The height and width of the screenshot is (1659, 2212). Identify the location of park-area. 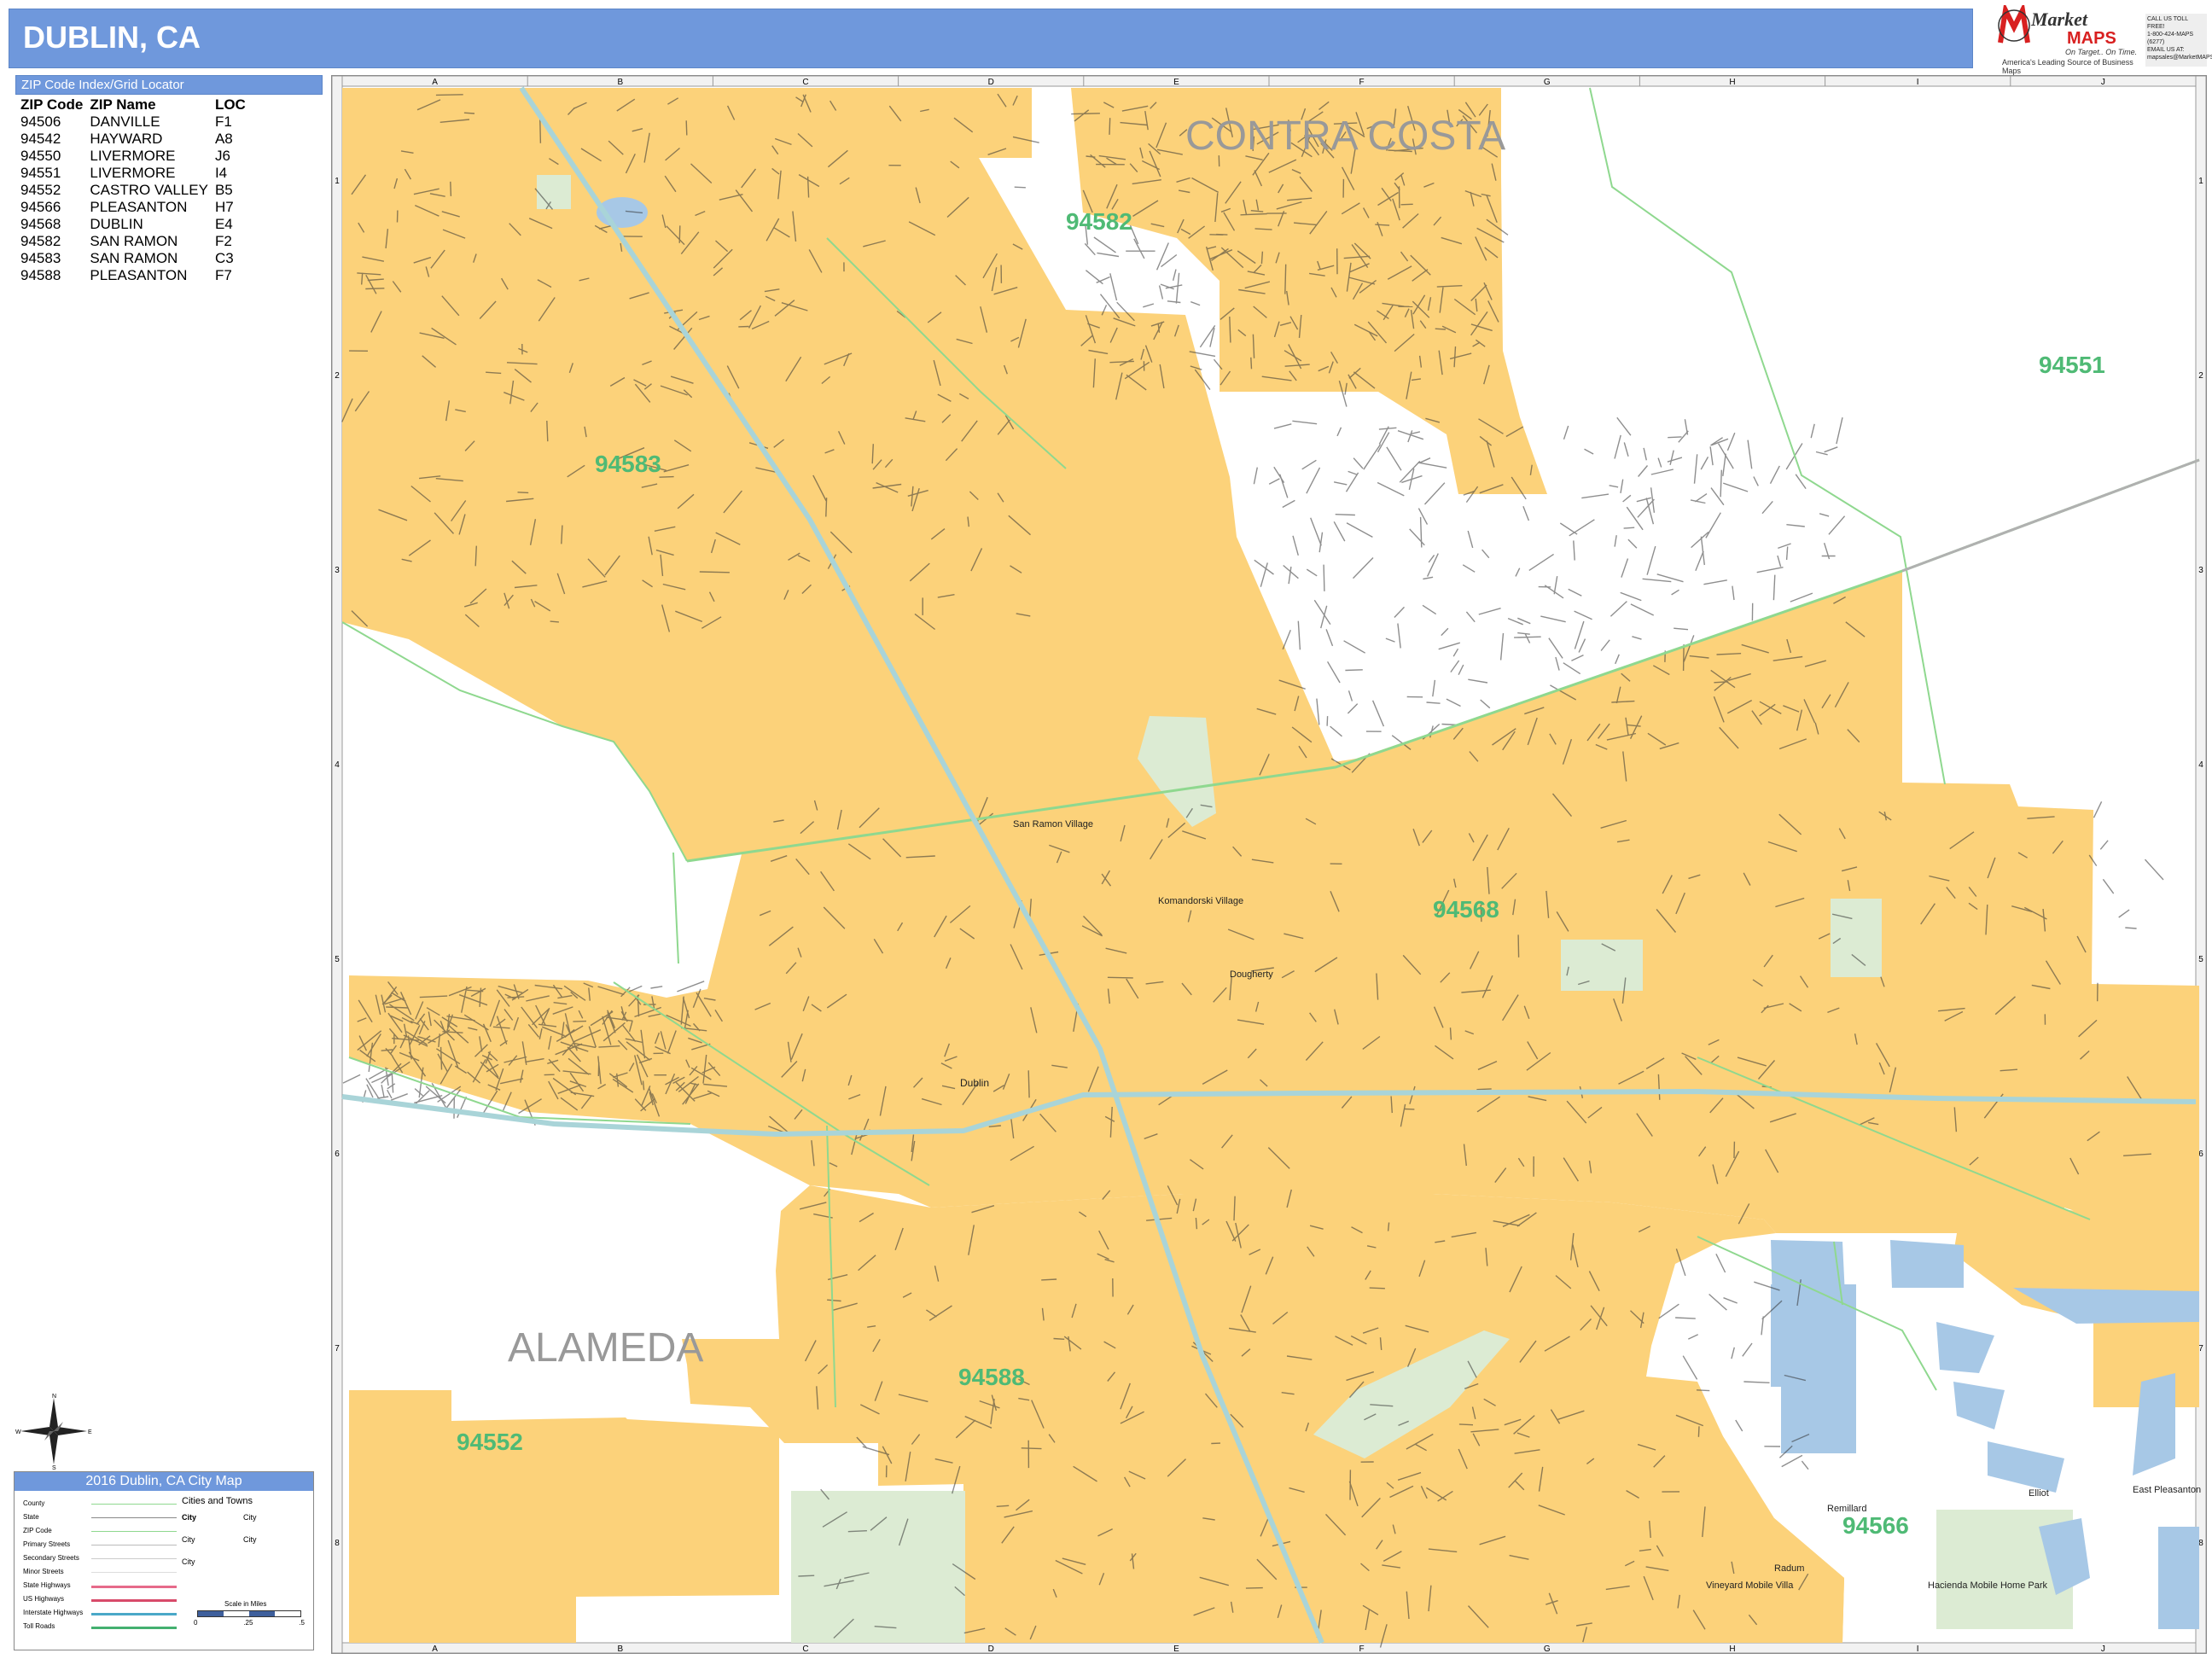
(1602, 965).